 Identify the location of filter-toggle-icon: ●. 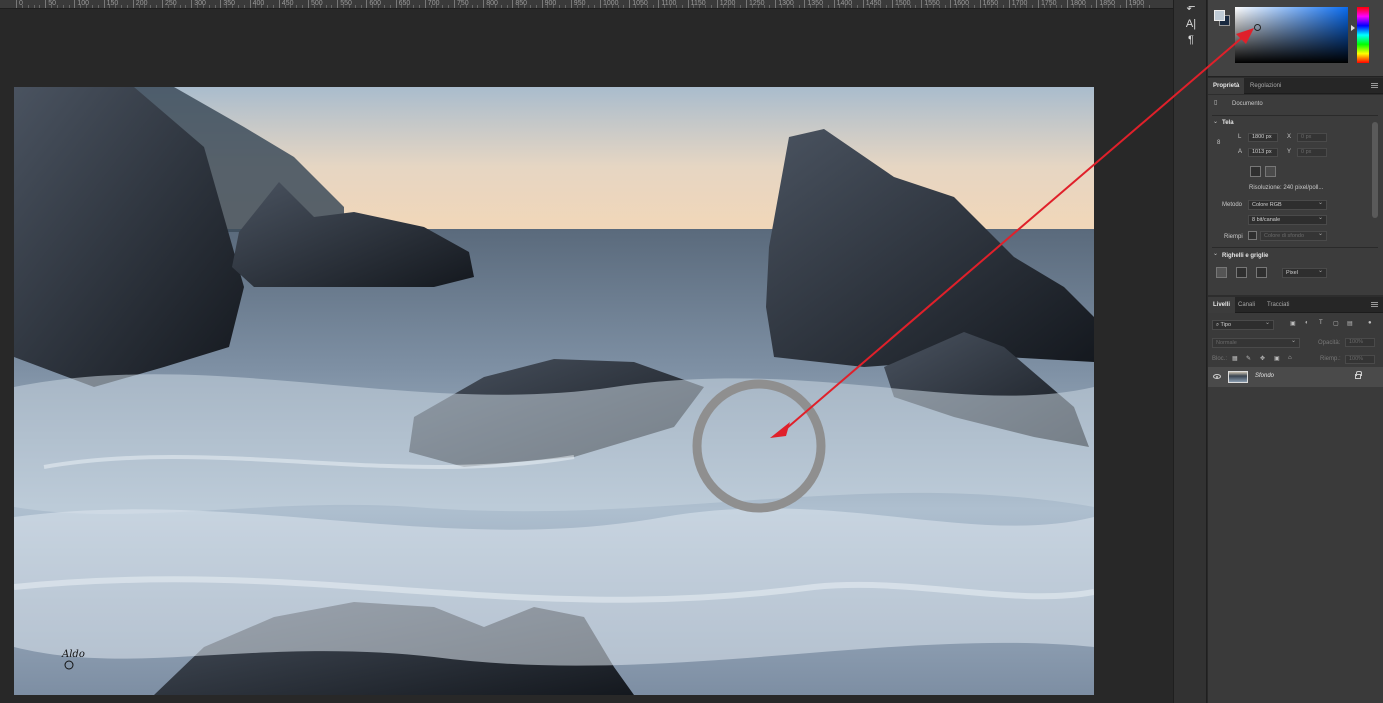
(1370, 323).